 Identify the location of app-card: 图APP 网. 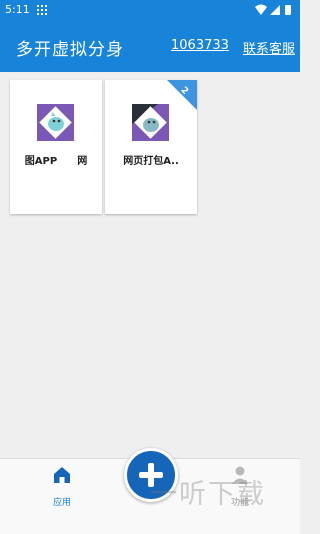
(56, 147).